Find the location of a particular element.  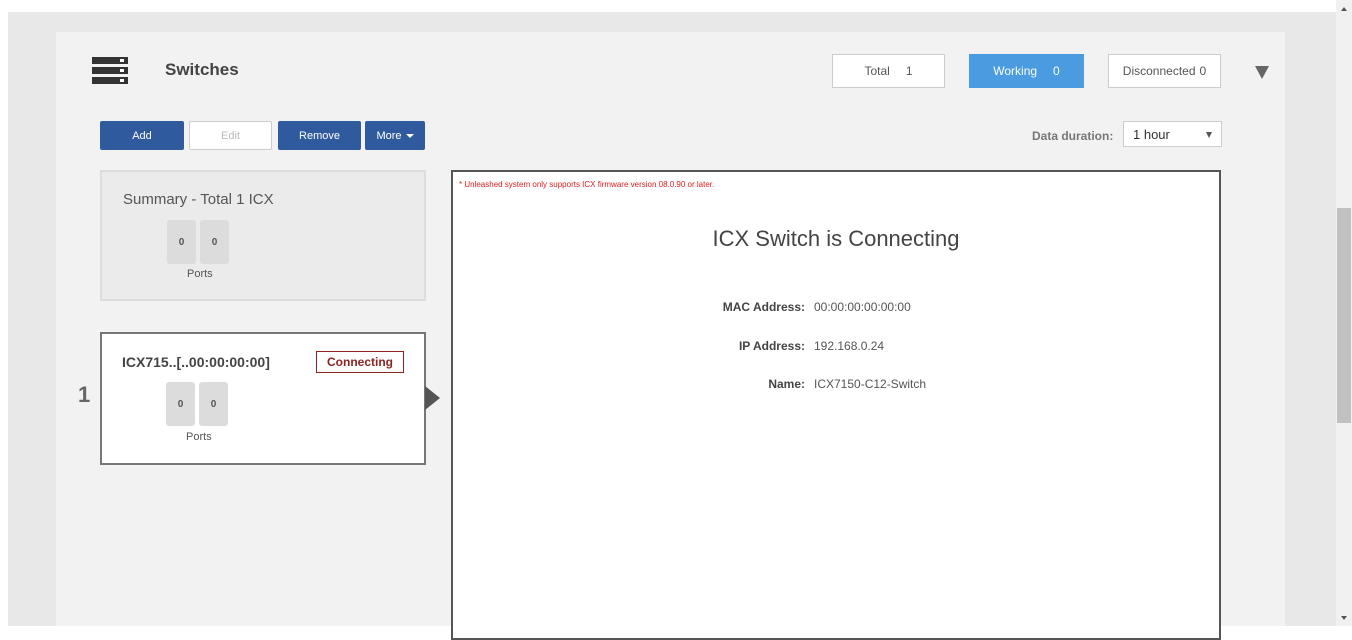

switch-port-count-2: 0 is located at coordinates (213, 404).